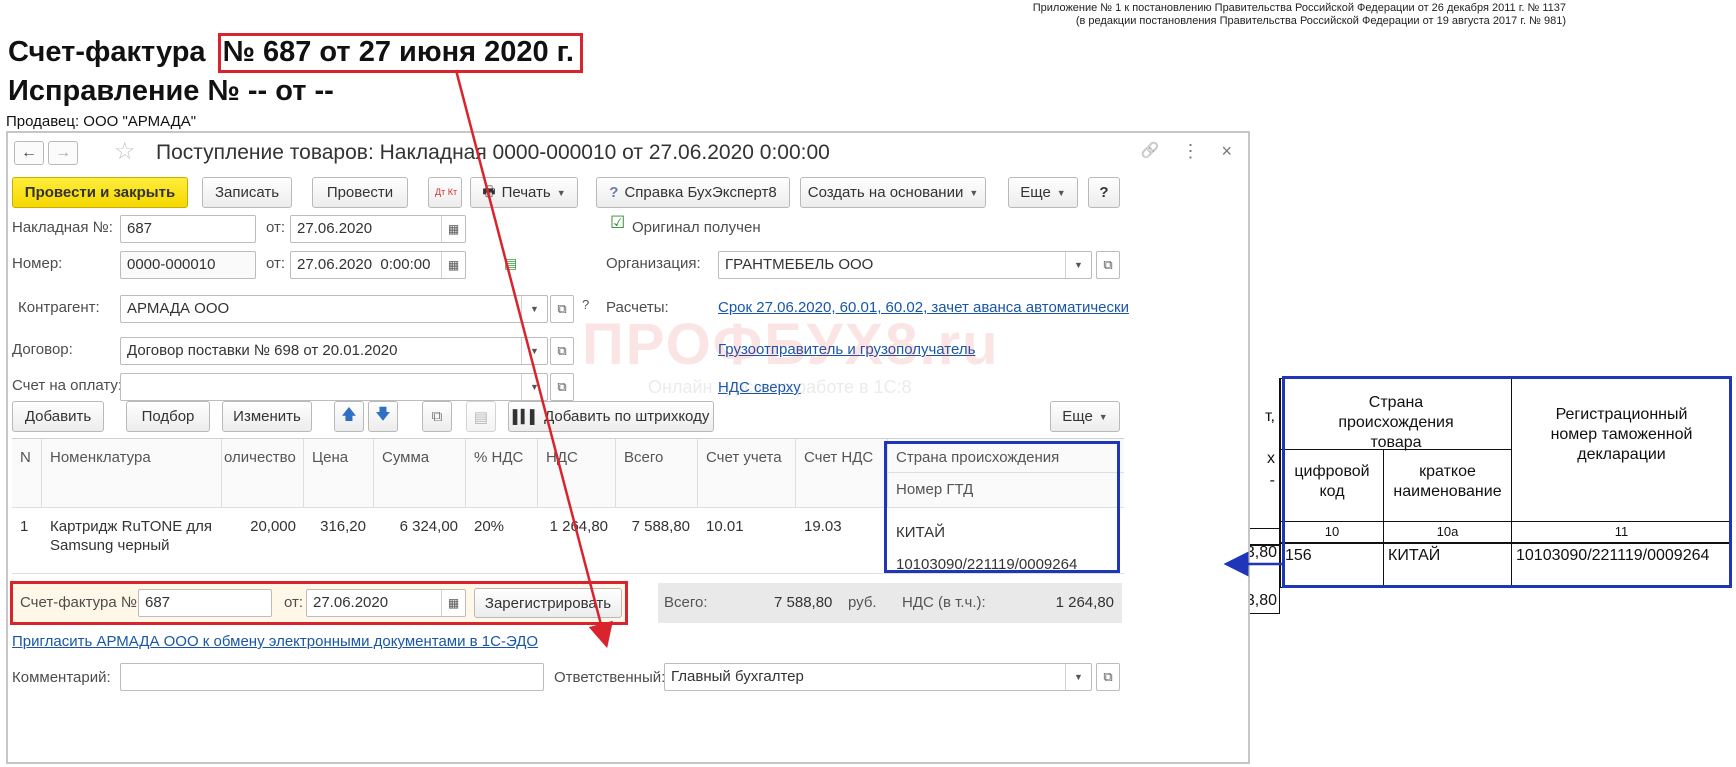 This screenshot has height=767, width=1736. Describe the element at coordinates (263, 473) in the screenshot. I see `col-qty-header: оличество` at that location.